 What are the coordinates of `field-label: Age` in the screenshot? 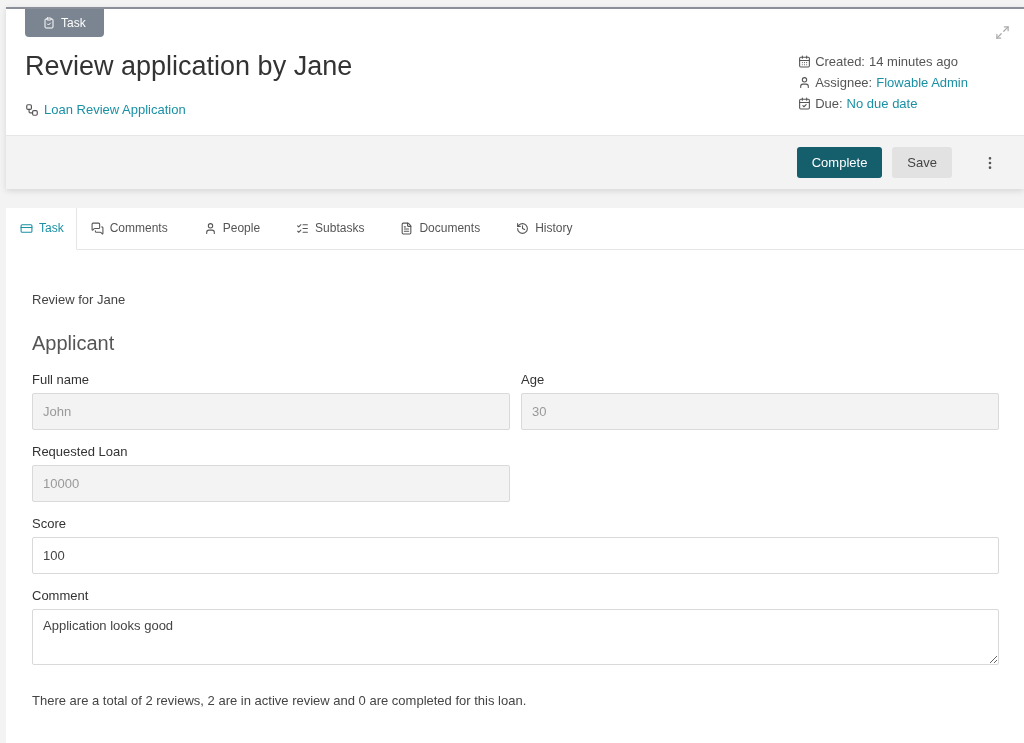 It's located at (533, 379).